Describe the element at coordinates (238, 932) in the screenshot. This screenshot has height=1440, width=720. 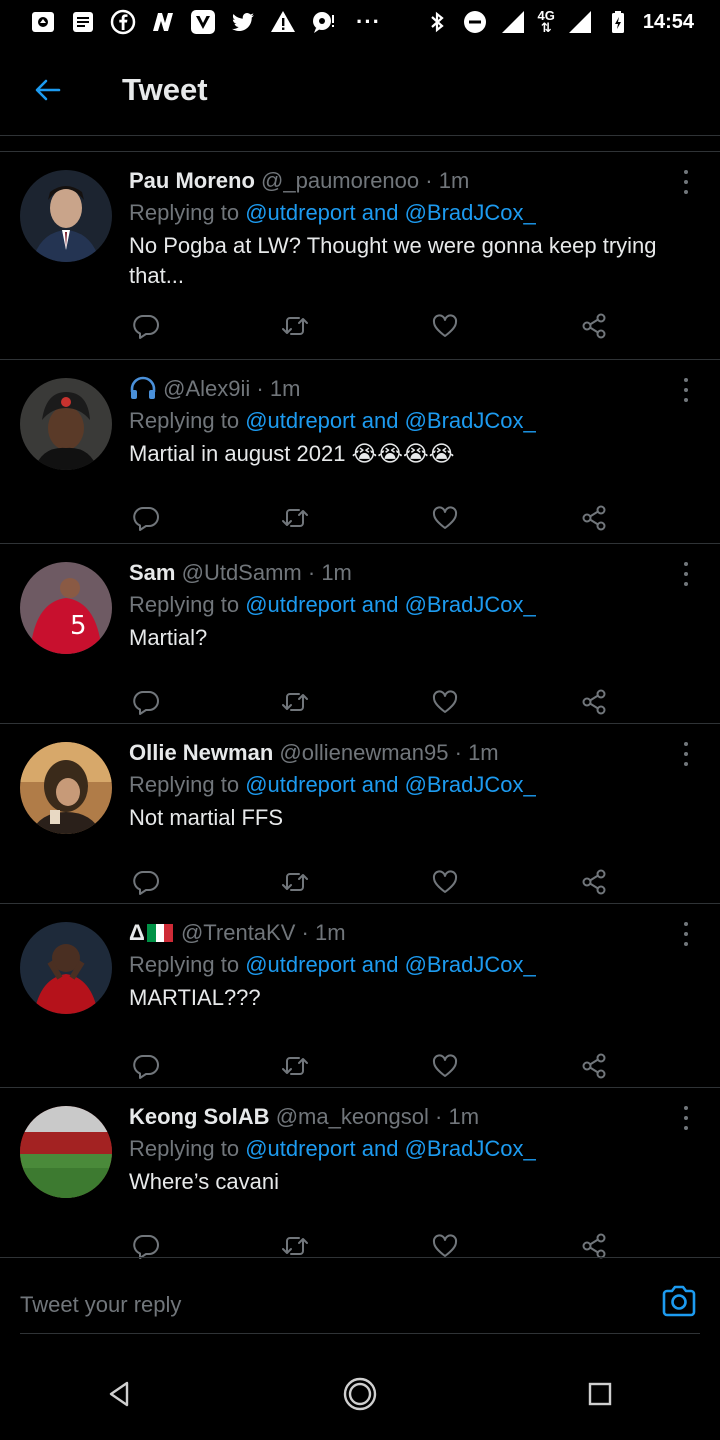
I see `handle: @TrentaKV` at that location.